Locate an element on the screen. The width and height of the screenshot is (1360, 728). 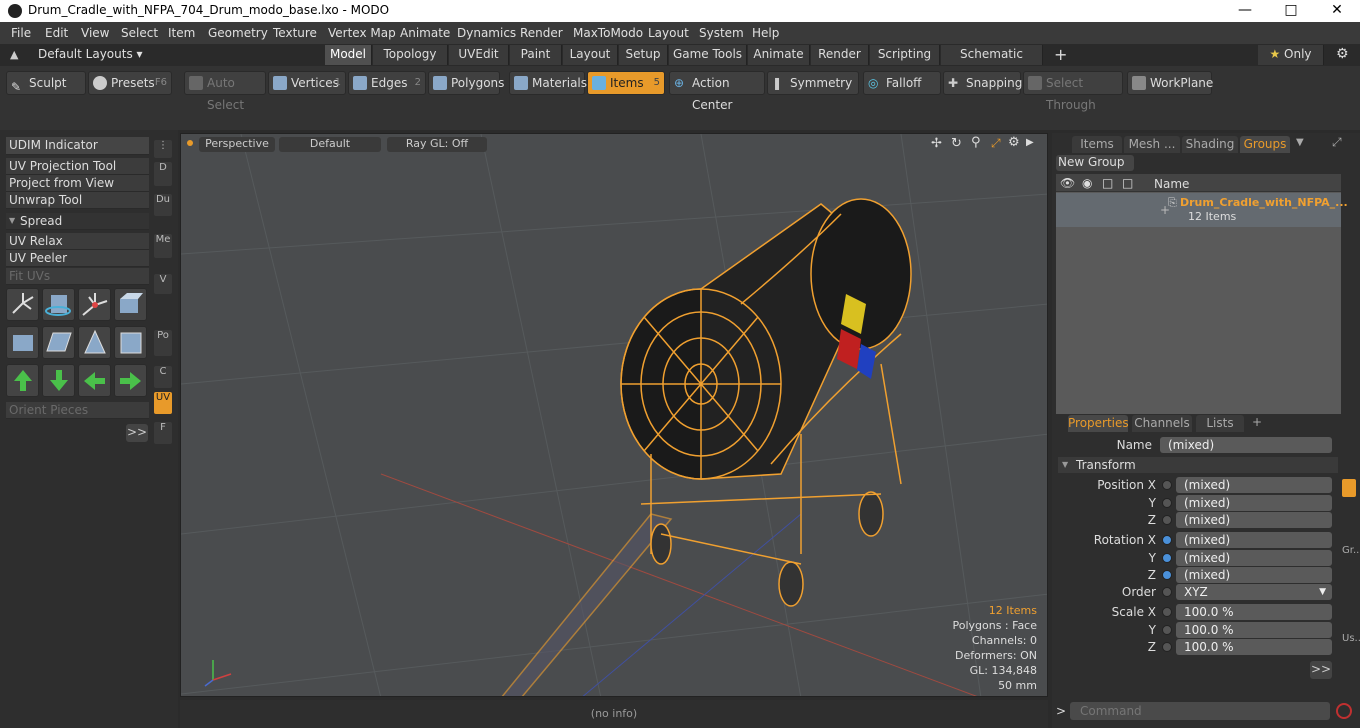
tab-groups: Groups is located at coordinates (1265, 144).